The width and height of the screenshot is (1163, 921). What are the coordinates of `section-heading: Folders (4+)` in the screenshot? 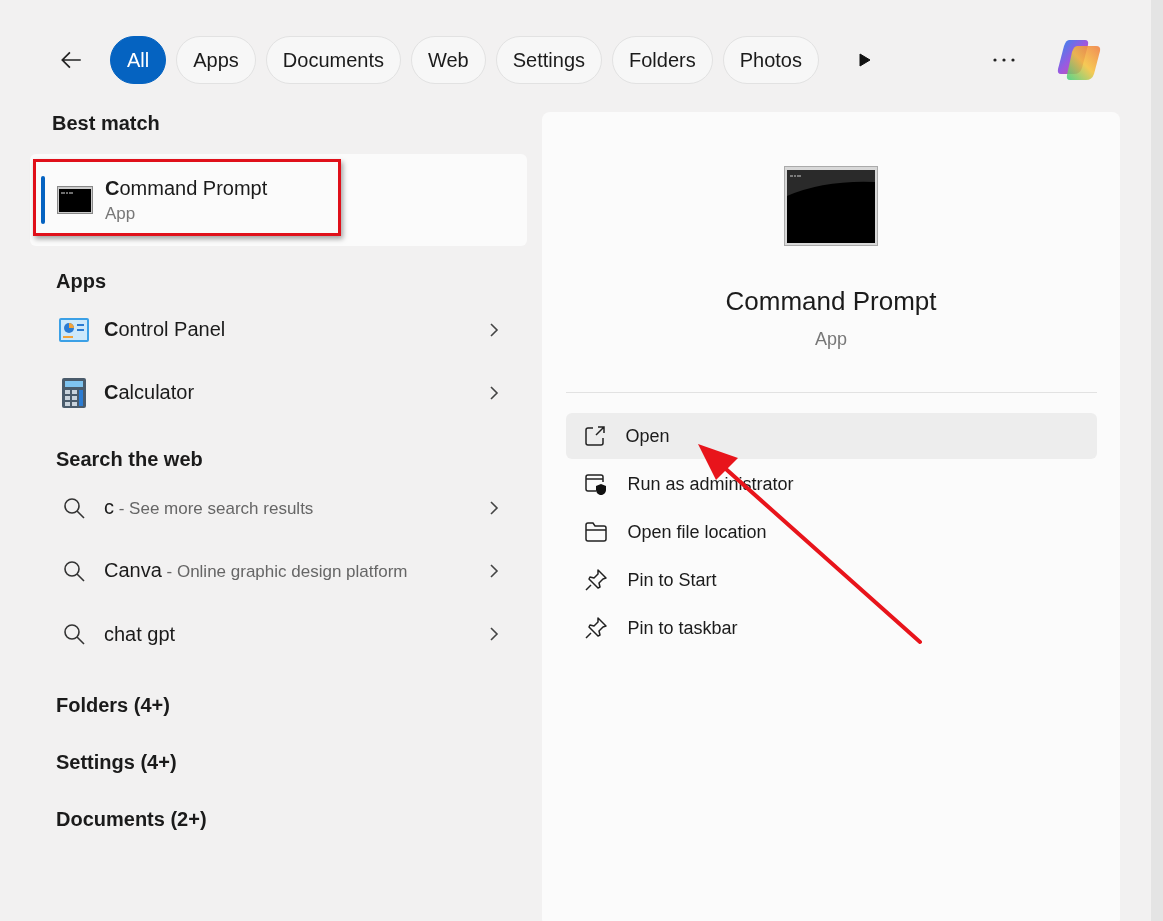 It's located at (278, 705).